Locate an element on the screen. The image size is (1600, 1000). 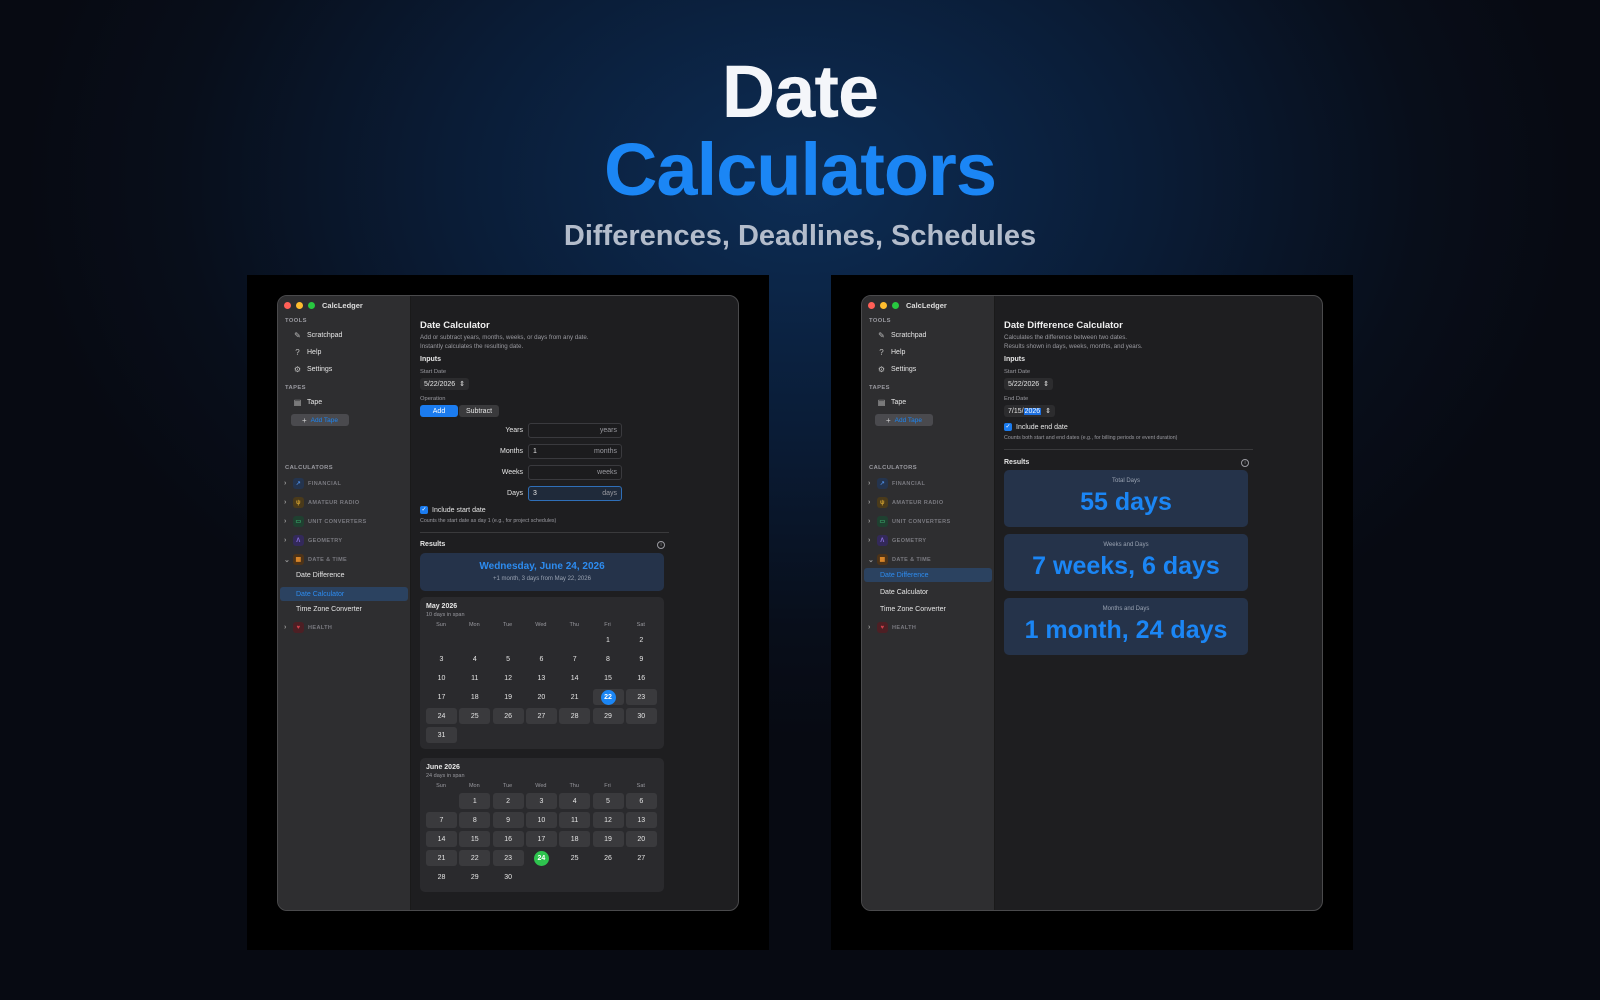
sidebar-item-help: ? Help is located at coordinates (891, 352).